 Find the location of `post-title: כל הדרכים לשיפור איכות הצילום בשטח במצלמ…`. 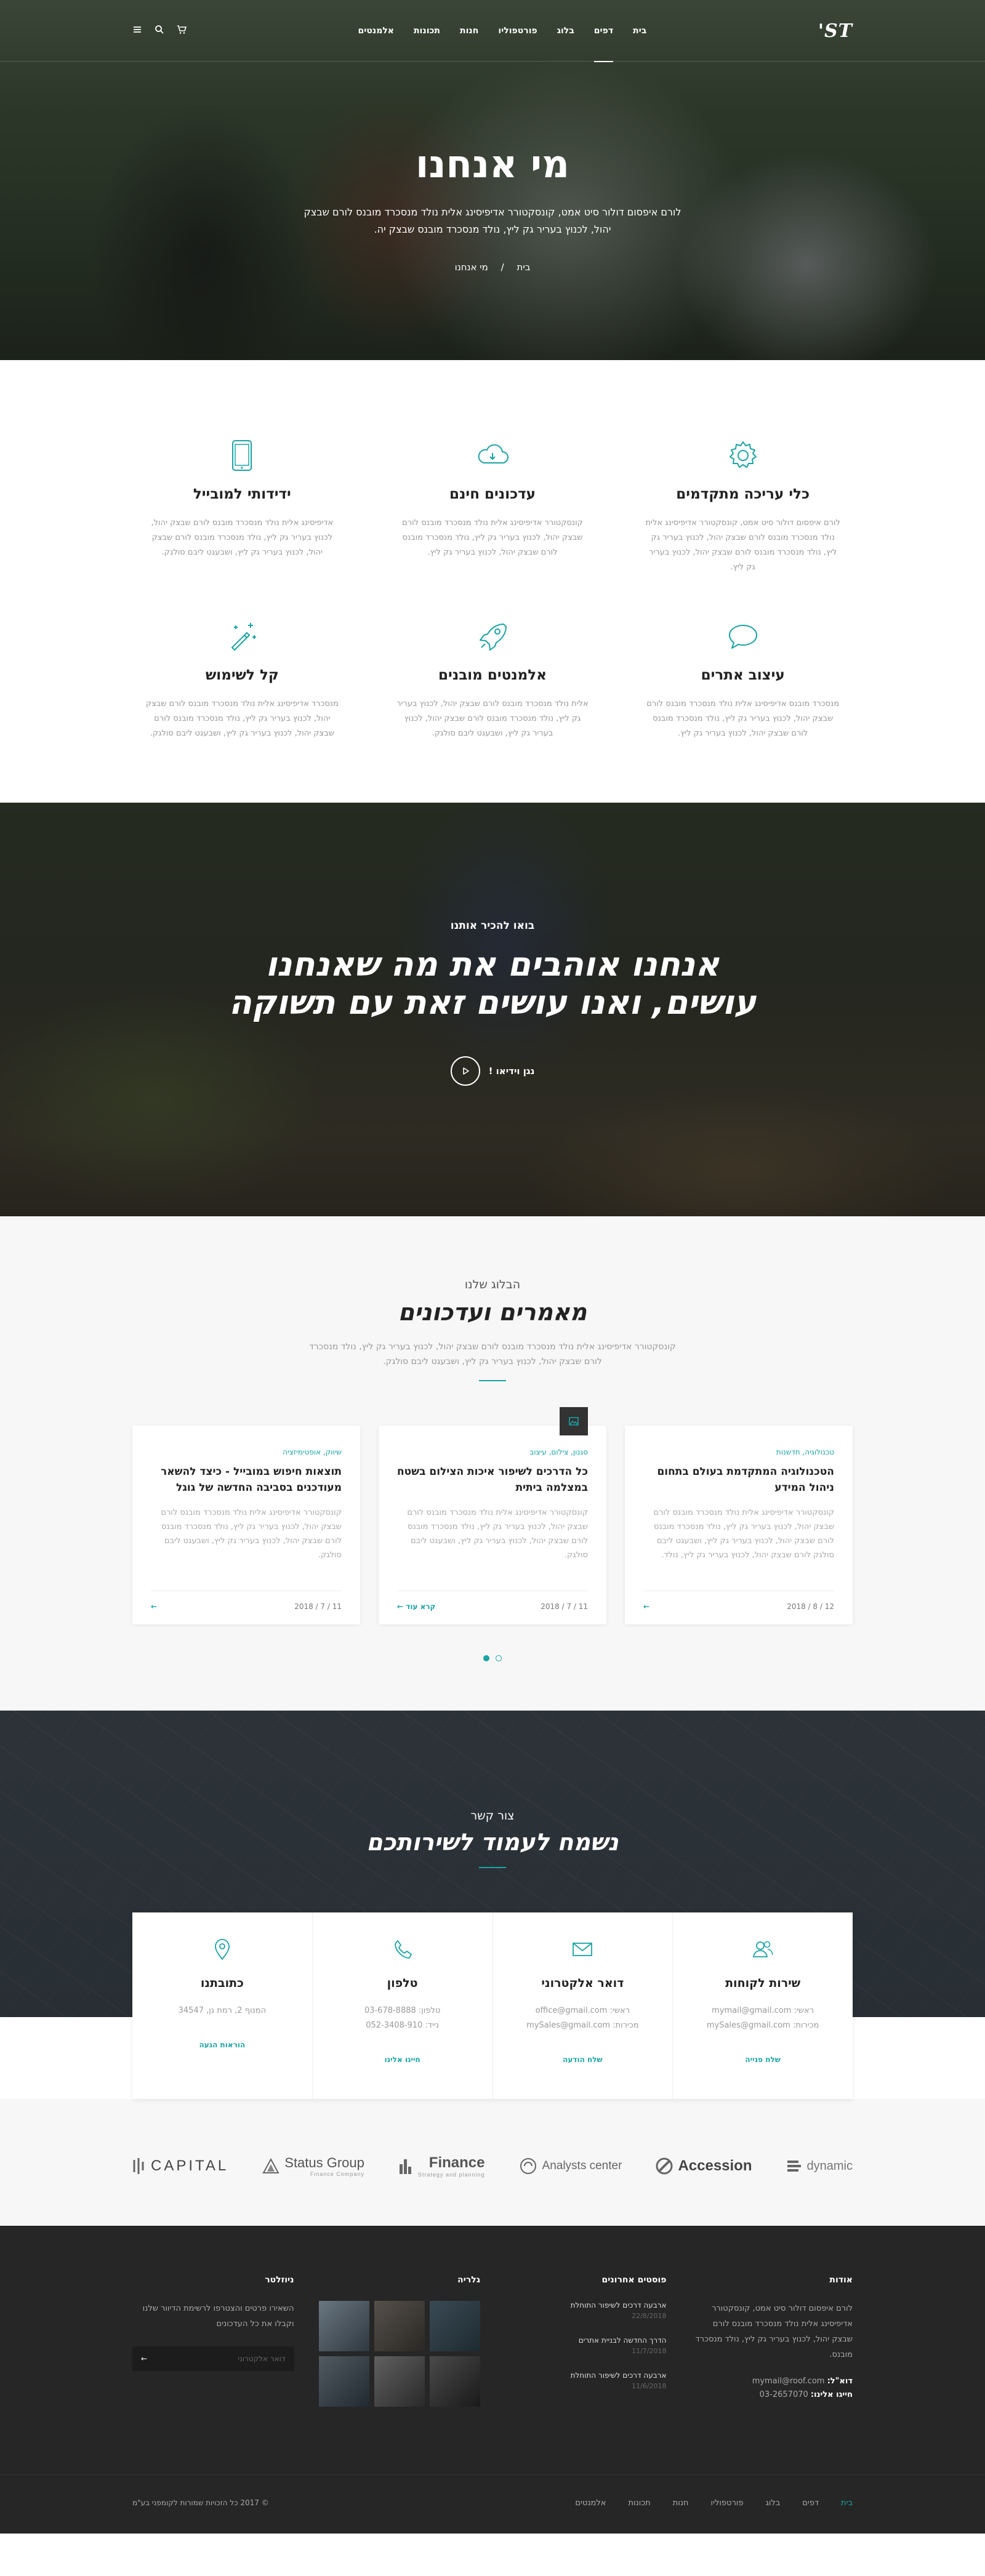

post-title: כל הדרכים לשיפור איכות הצילום בשטח במצלמ… is located at coordinates (492, 1480).